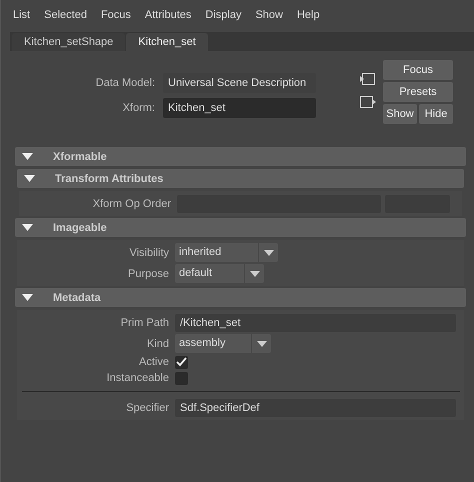  I want to click on section-title: Imageable, so click(80, 228).